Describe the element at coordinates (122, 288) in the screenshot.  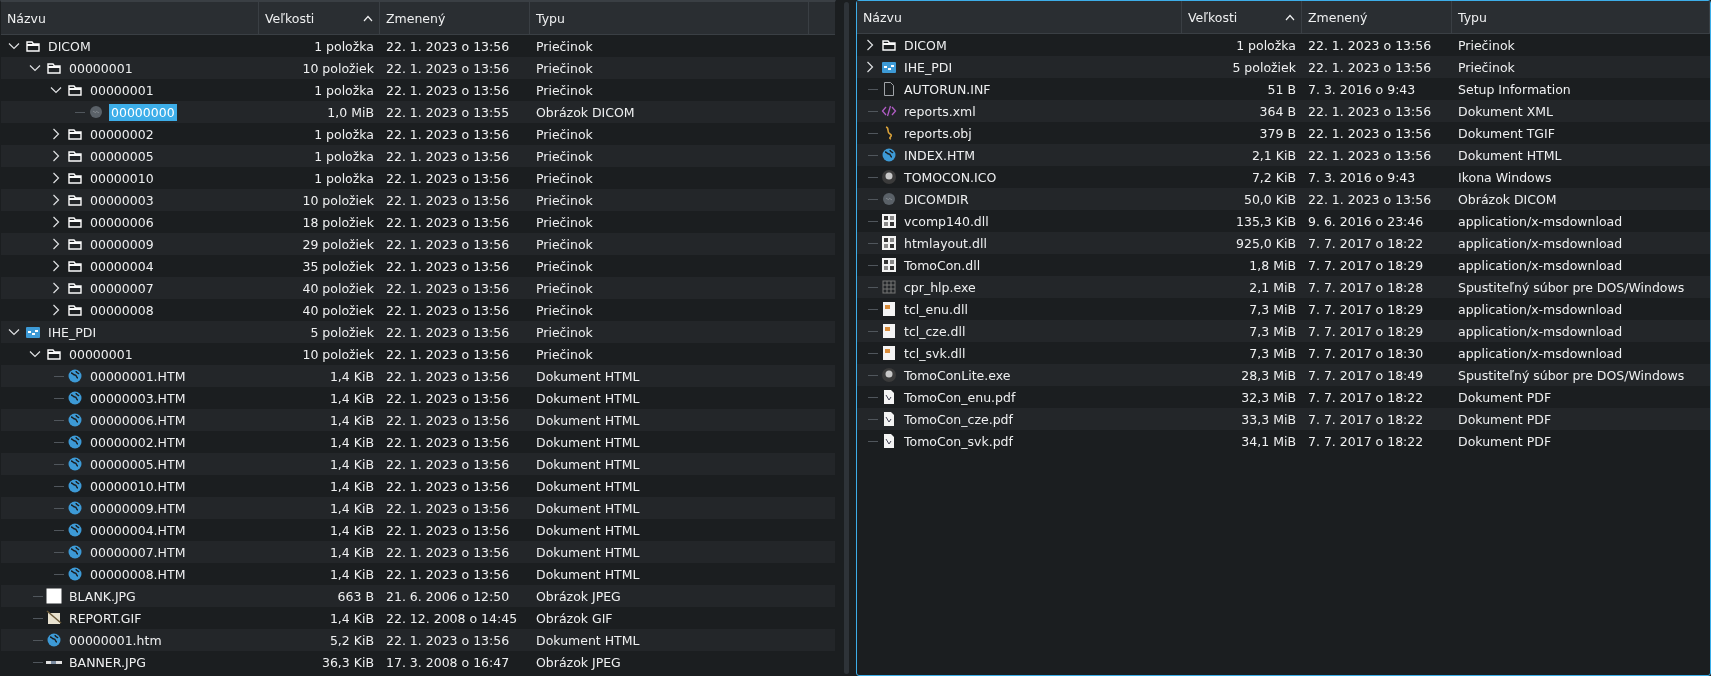
I see `file-name: 00000007` at that location.